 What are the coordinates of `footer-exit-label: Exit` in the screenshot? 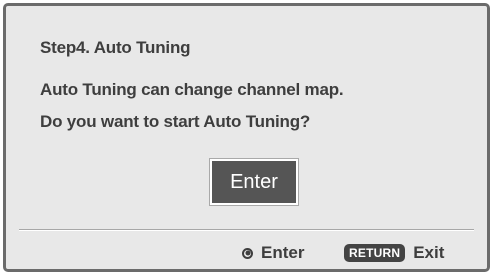 It's located at (429, 252).